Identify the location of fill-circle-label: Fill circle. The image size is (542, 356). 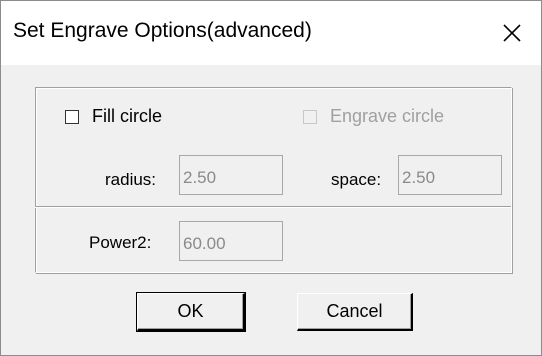
(127, 116).